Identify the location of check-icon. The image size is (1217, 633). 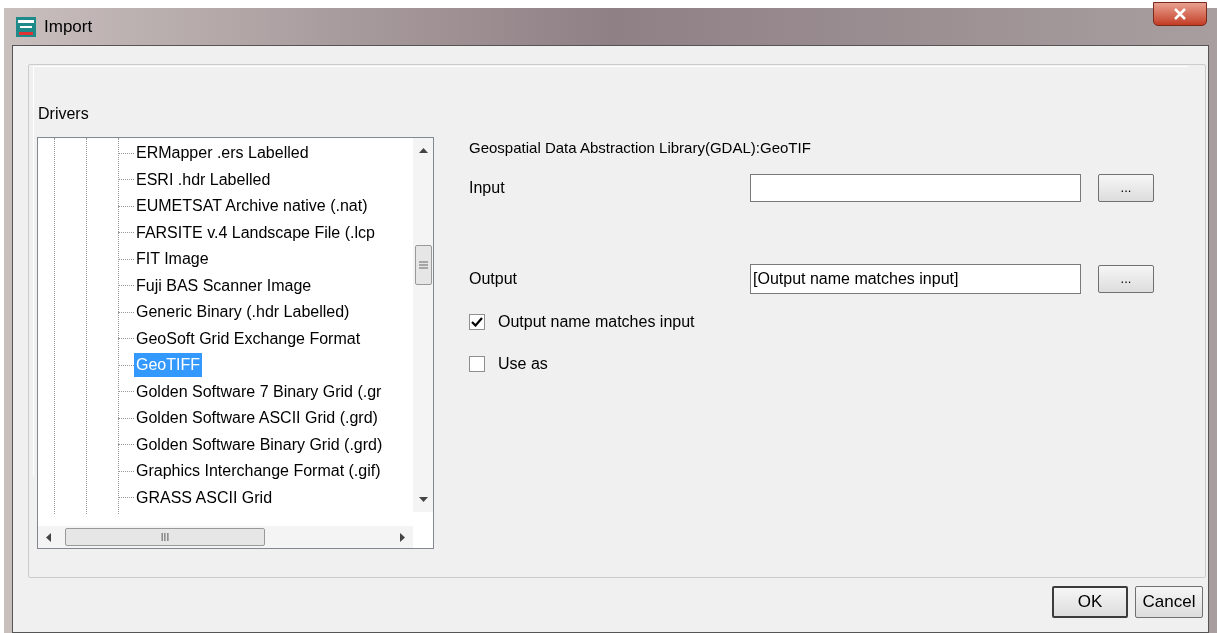
(477, 322).